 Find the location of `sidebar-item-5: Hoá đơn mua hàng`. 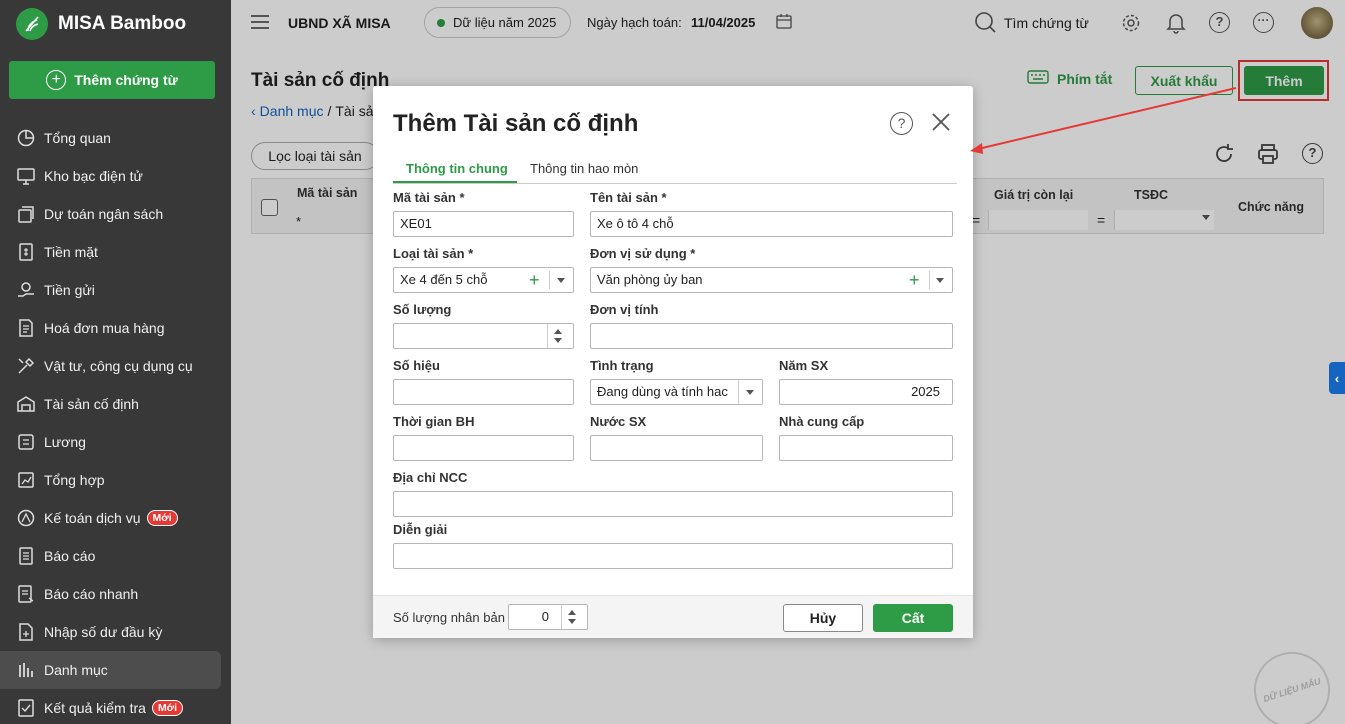

sidebar-item-5: Hoá đơn mua hàng is located at coordinates (115, 328).